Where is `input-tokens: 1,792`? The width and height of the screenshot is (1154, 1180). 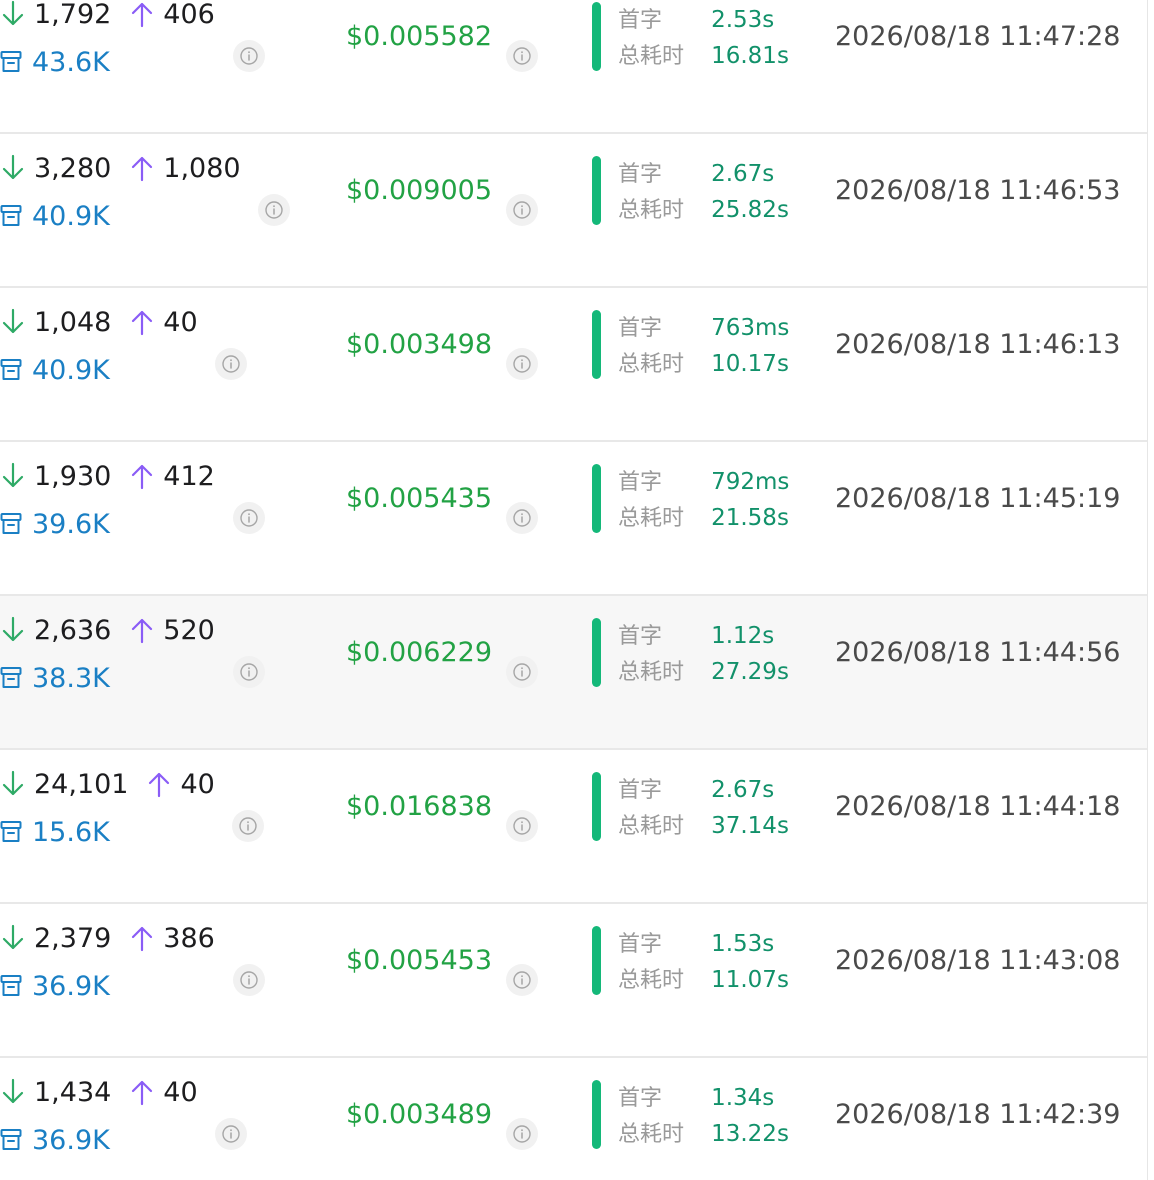 input-tokens: 1,792 is located at coordinates (73, 15).